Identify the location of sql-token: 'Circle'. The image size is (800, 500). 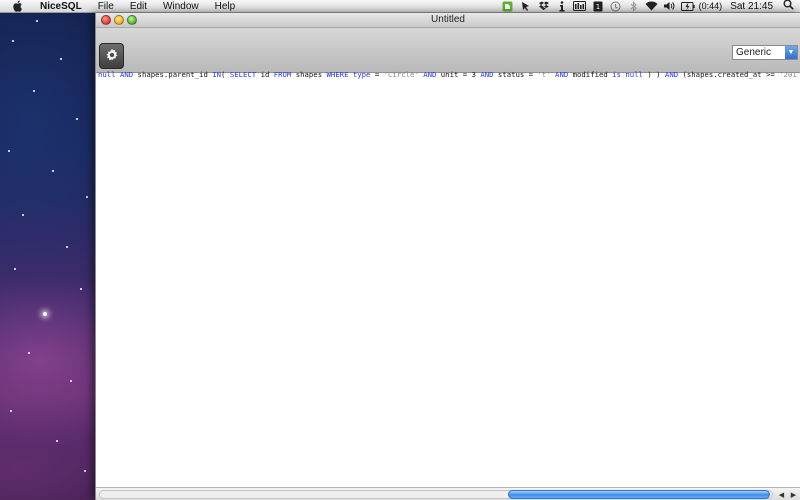
(401, 74).